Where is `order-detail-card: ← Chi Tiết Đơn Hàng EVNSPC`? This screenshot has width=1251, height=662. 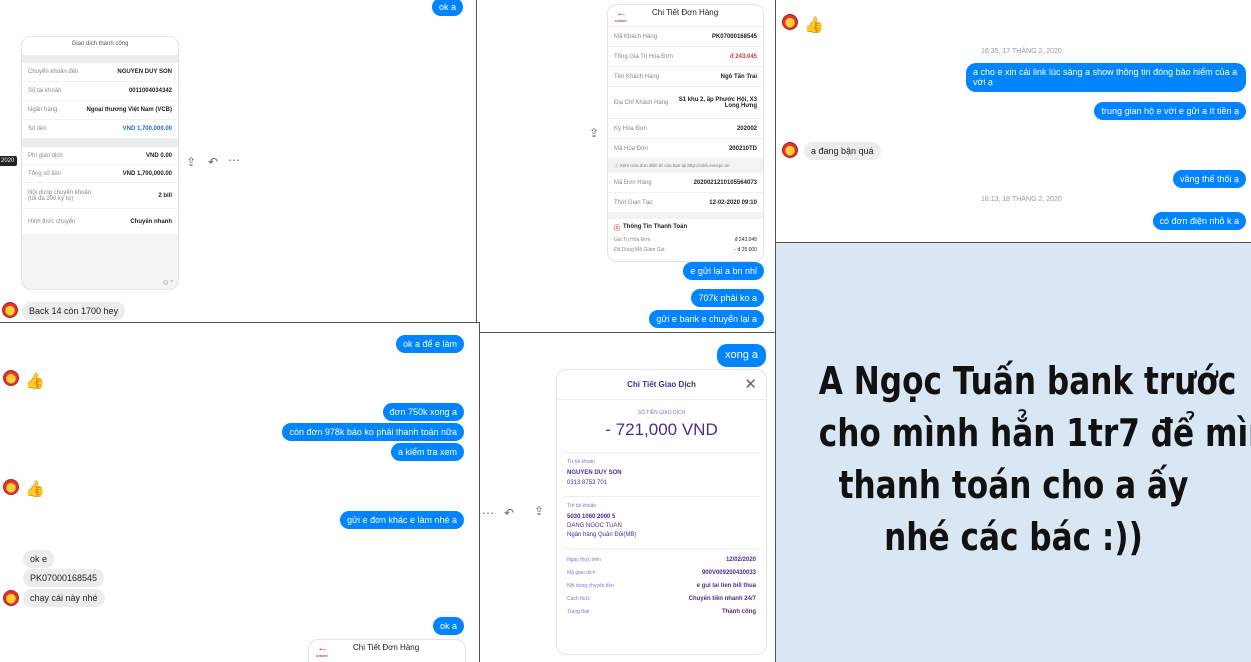 order-detail-card: ← Chi Tiết Đơn Hàng EVNSPC is located at coordinates (387, 650).